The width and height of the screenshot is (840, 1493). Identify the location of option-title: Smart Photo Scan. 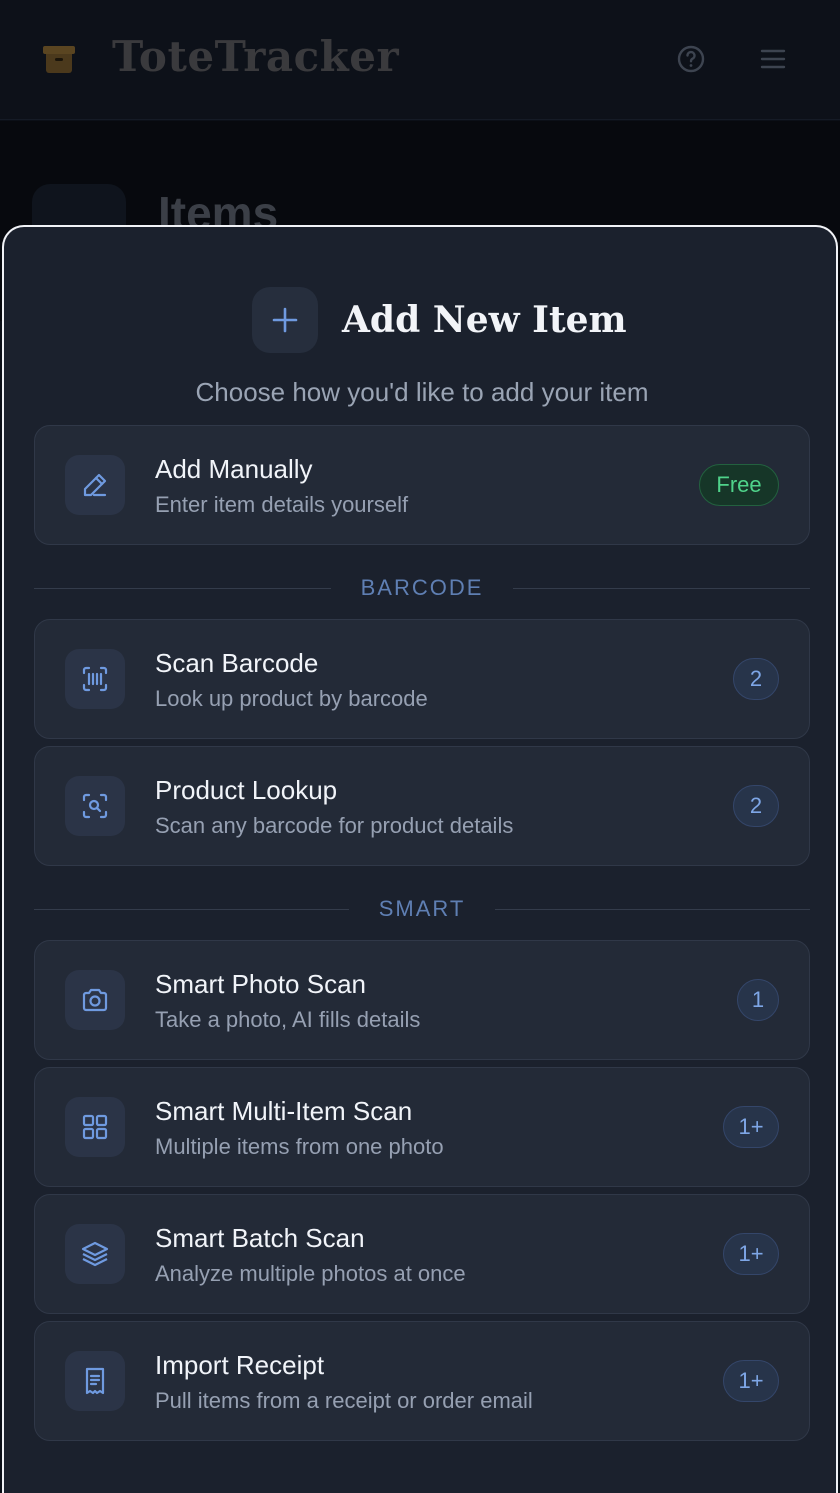
(260, 984).